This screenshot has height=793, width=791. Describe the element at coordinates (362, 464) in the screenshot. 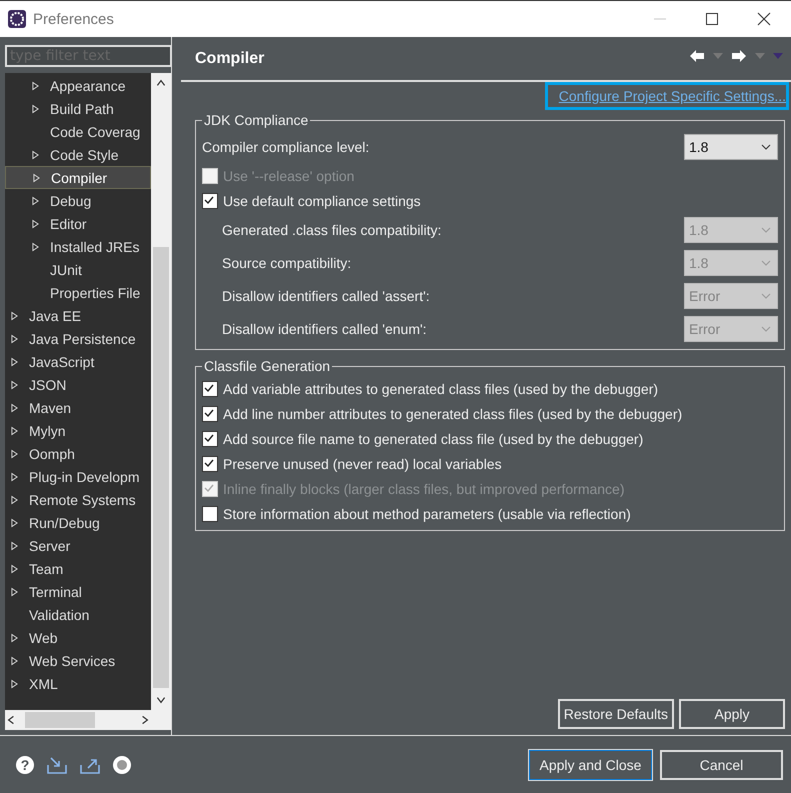

I see `checkbox-label: Preserve unused (never read) local variables` at that location.